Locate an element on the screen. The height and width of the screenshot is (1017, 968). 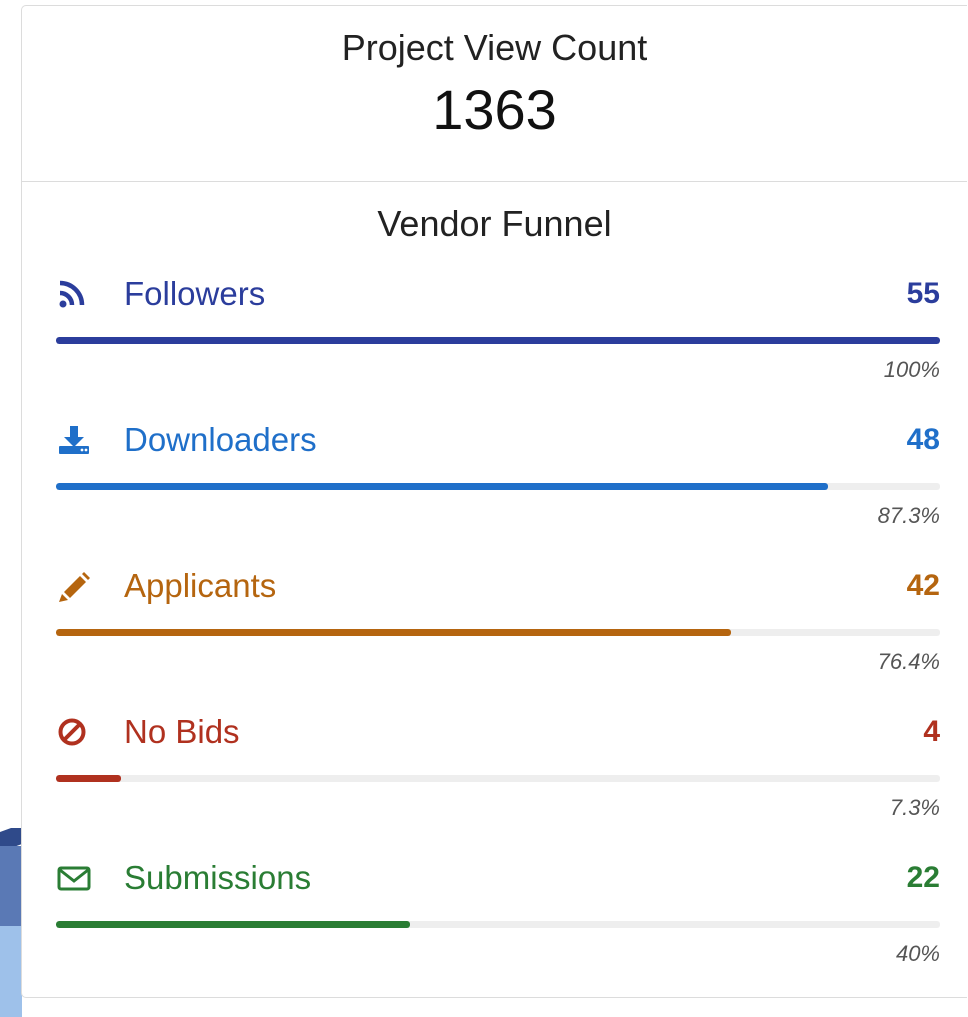
download-icon is located at coordinates (76, 440).